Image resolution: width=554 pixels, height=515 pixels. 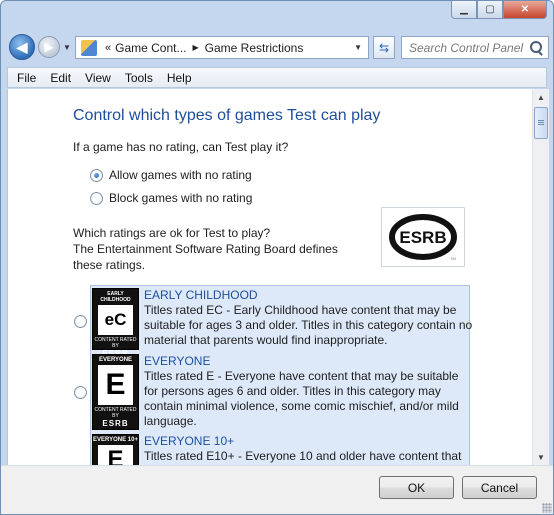 I want to click on scroll-up-icon: ▲, so click(x=541, y=97).